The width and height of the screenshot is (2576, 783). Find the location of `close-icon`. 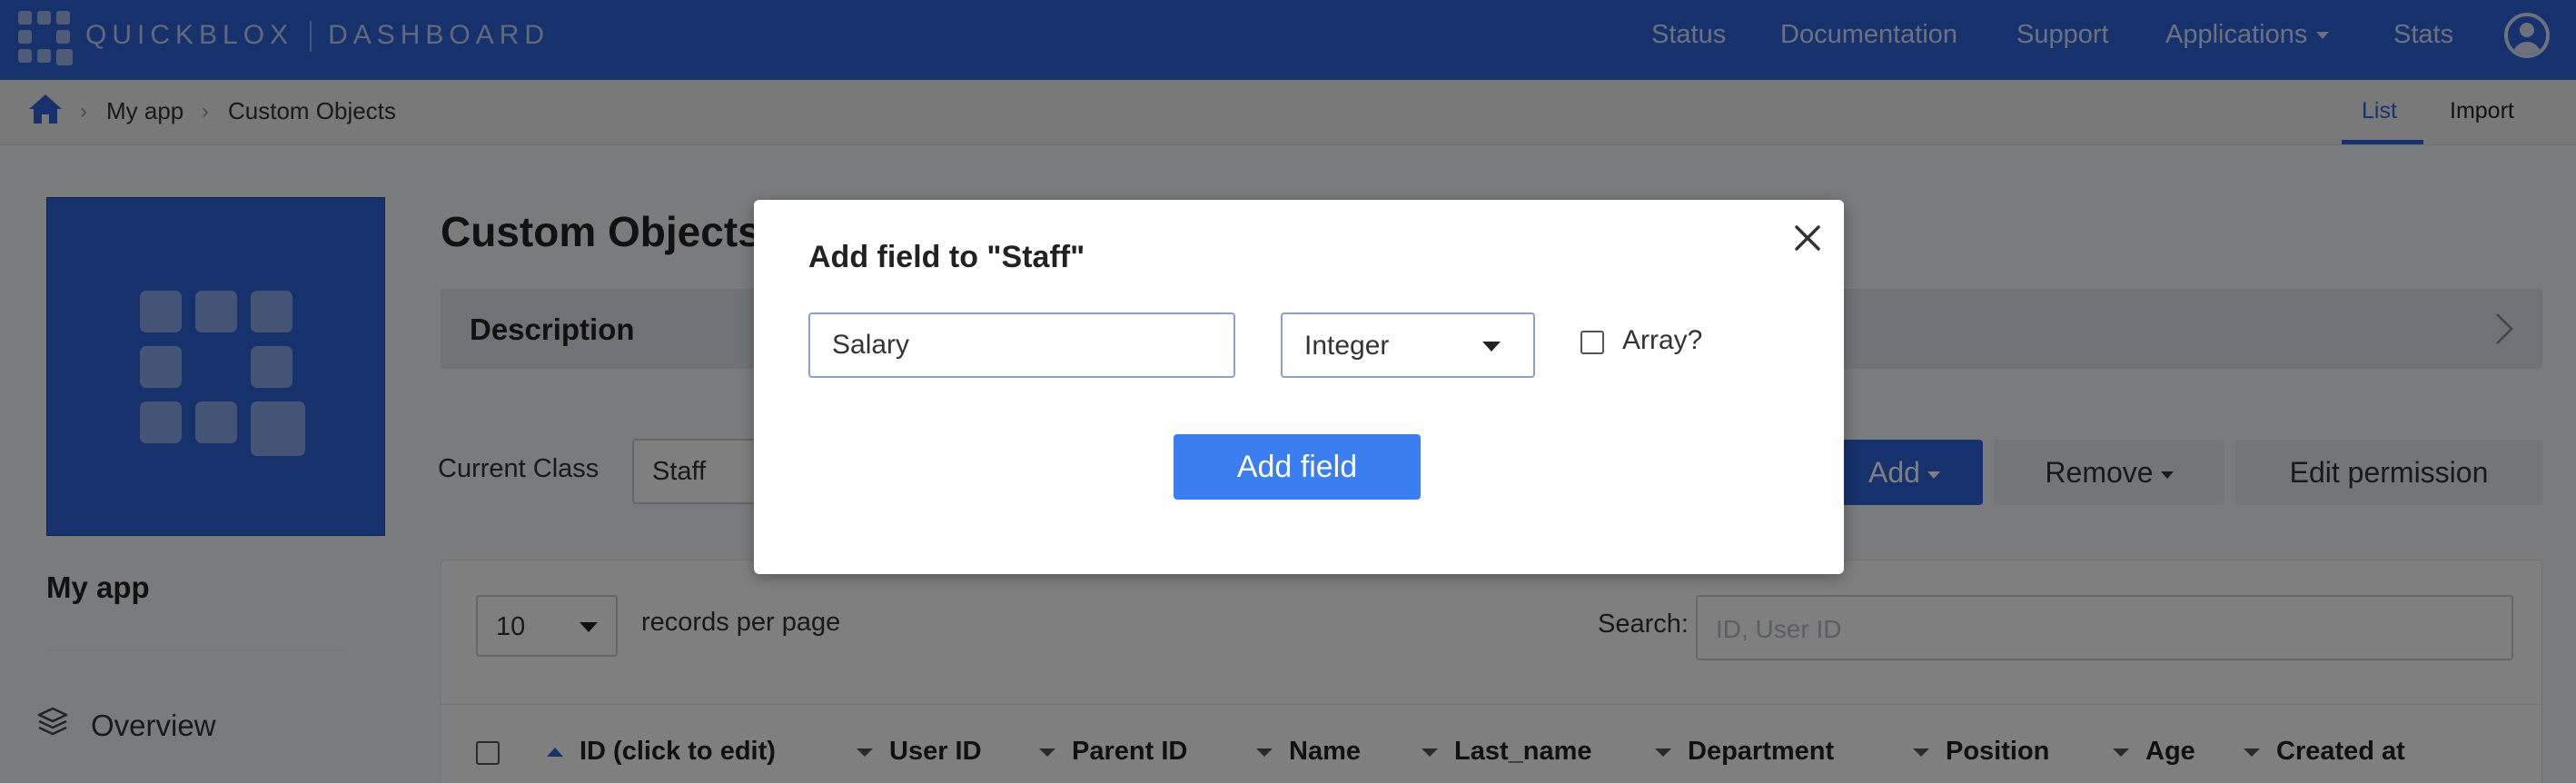

close-icon is located at coordinates (1807, 238).